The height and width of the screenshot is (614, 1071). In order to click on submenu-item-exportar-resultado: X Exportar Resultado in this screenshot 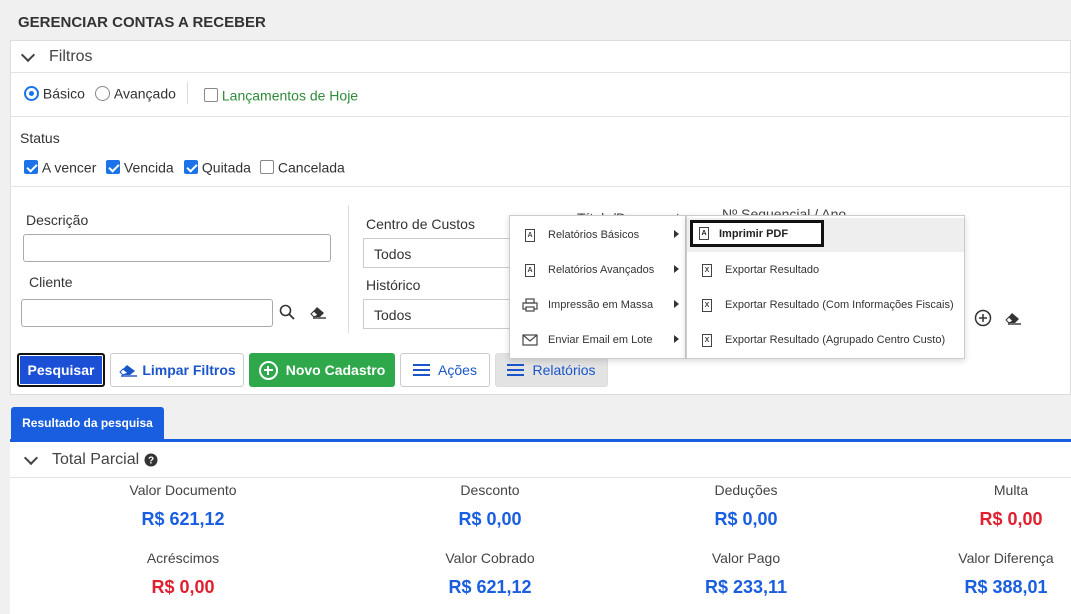, I will do `click(825, 270)`.